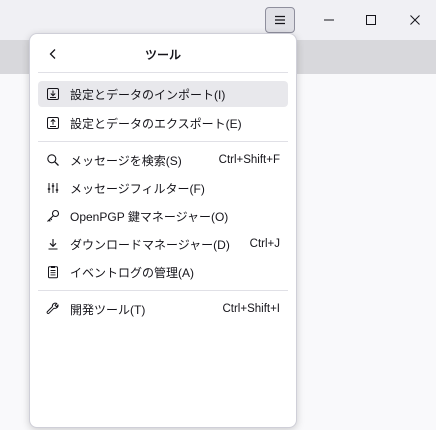 The image size is (436, 430). Describe the element at coordinates (108, 309) in the screenshot. I see `menu-item-label: 開発ツール(T)` at that location.